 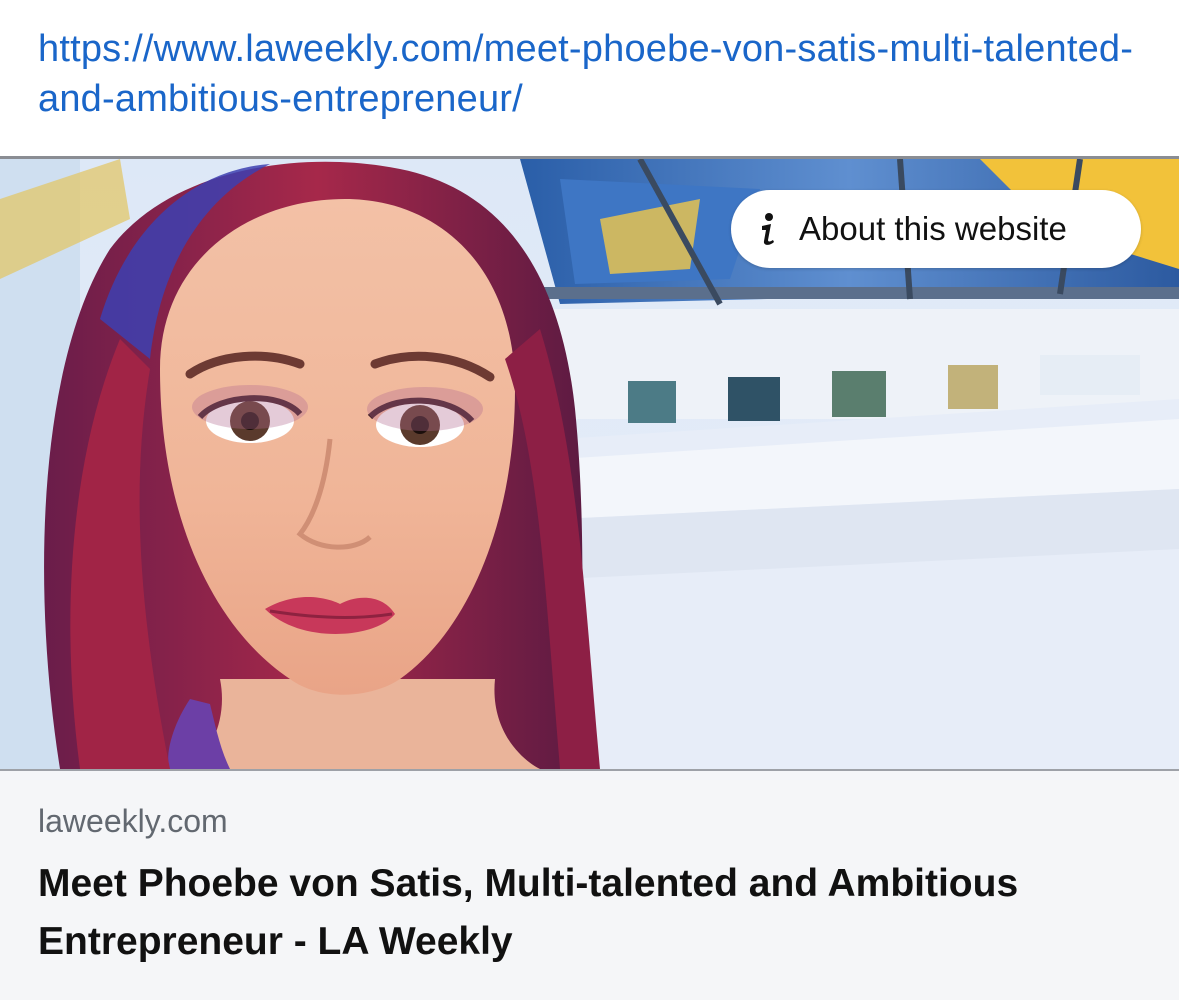 I want to click on about-this-website-label: About this website, so click(x=933, y=228).